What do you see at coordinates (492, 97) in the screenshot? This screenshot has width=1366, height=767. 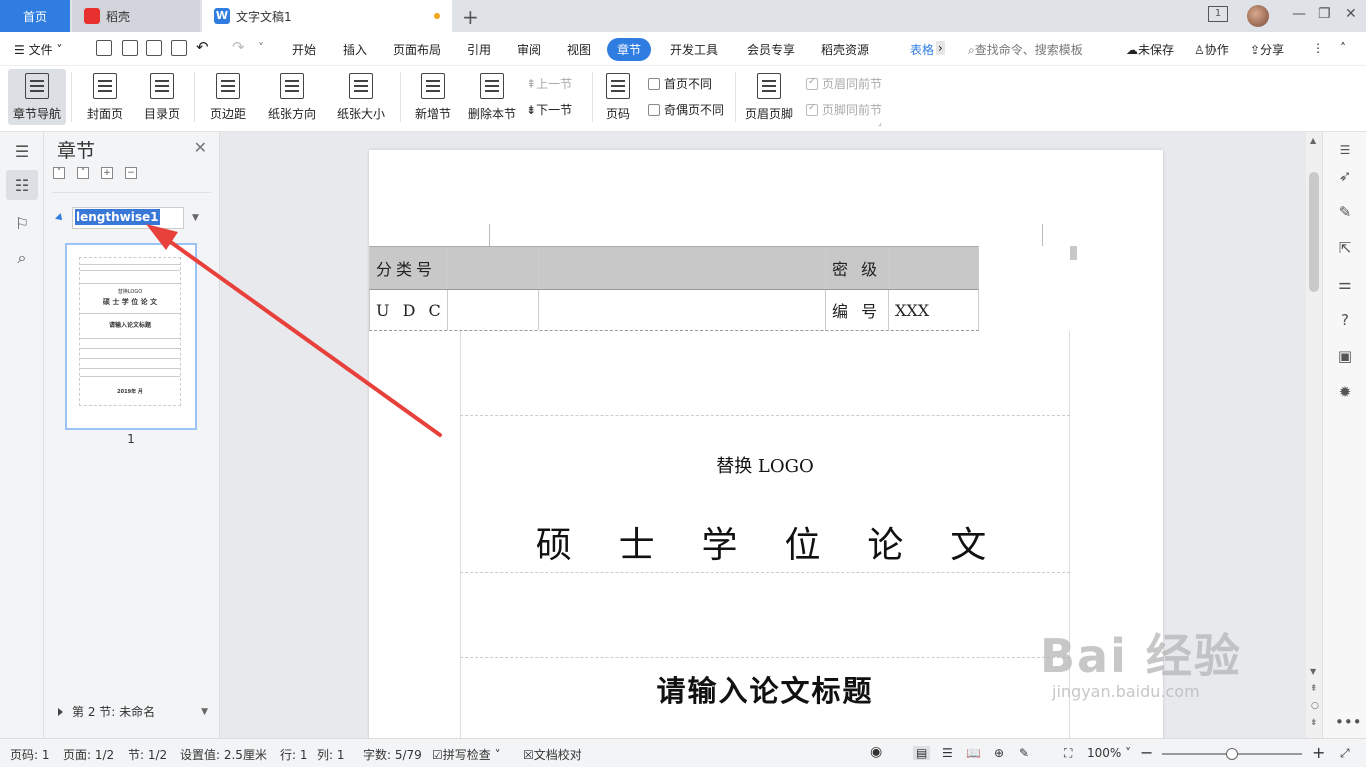 I see `delete-section-button: 删除本节` at bounding box center [492, 97].